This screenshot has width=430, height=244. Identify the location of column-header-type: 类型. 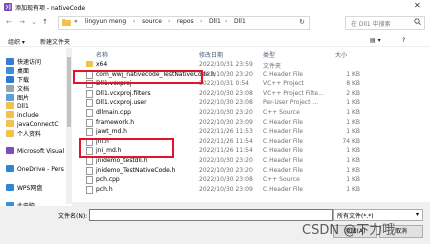
(269, 54).